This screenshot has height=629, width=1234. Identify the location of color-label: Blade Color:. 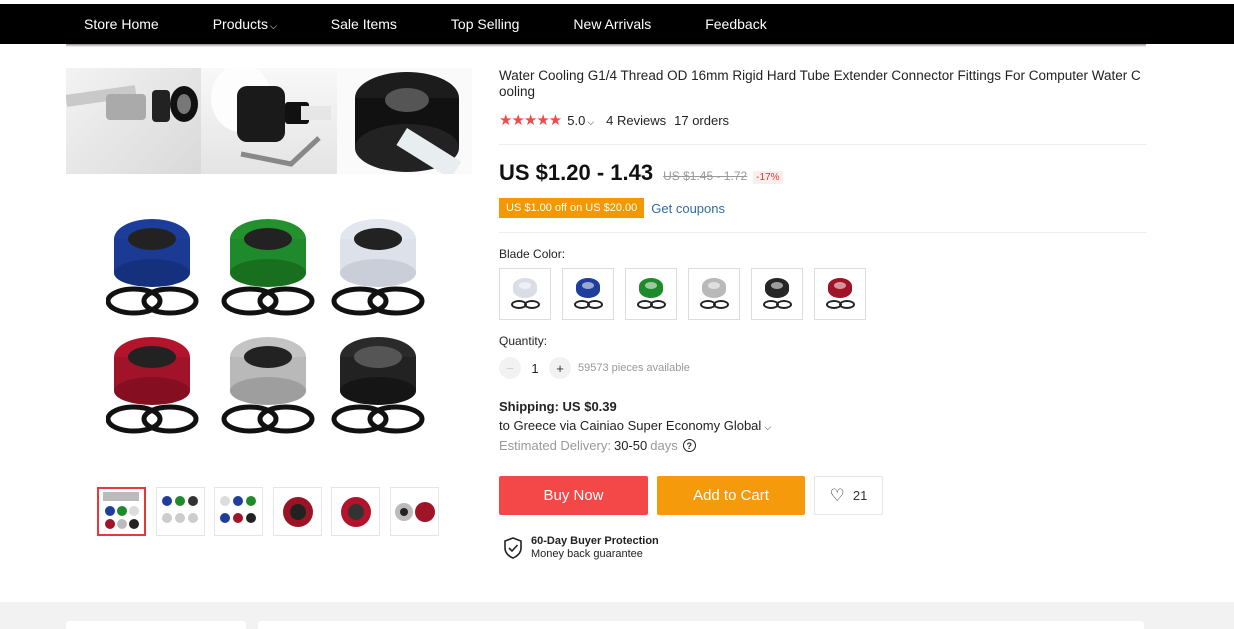
(532, 254).